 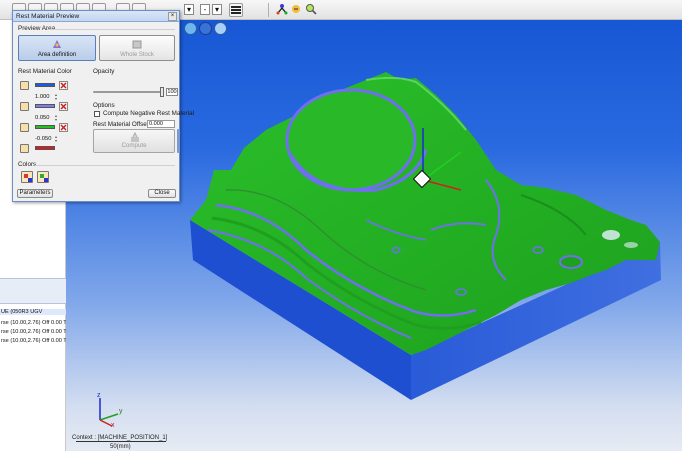 What do you see at coordinates (104, 71) in the screenshot?
I see `opacity-label: Opacity` at bounding box center [104, 71].